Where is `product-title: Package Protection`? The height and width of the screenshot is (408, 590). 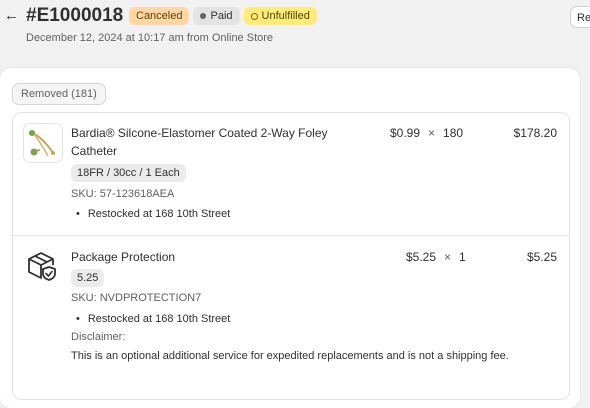
product-title: Package Protection is located at coordinates (123, 257).